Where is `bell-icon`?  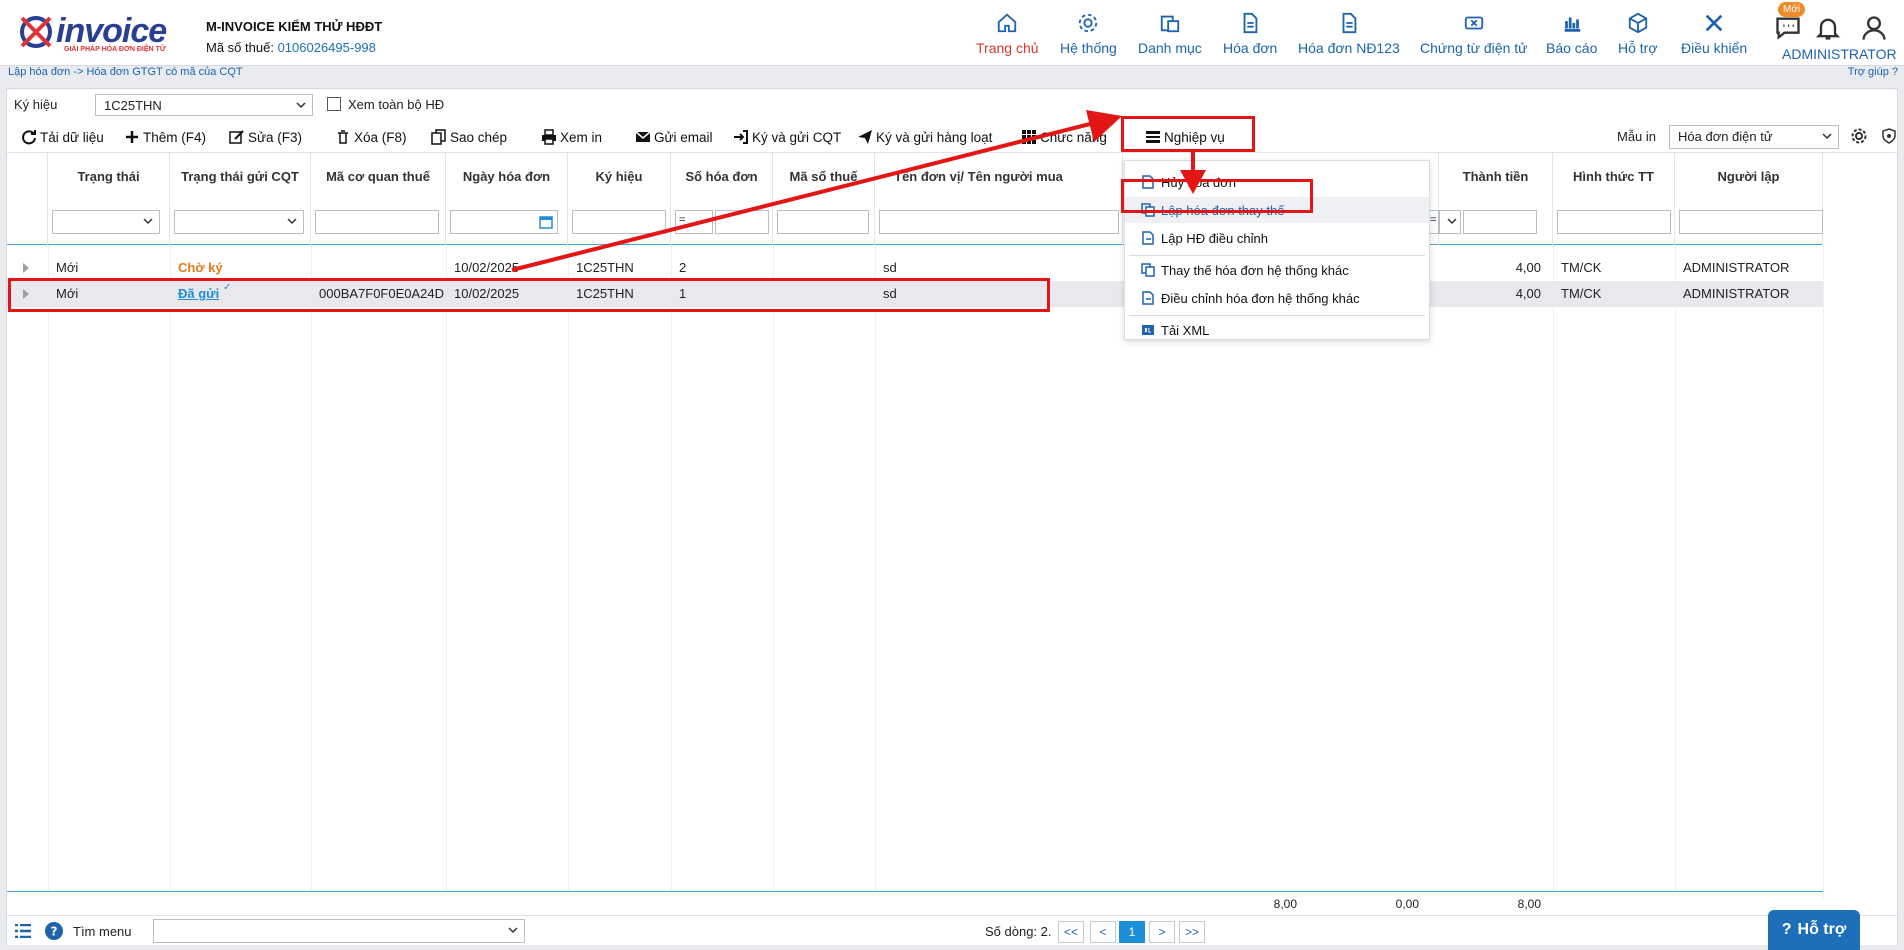
bell-icon is located at coordinates (1828, 28).